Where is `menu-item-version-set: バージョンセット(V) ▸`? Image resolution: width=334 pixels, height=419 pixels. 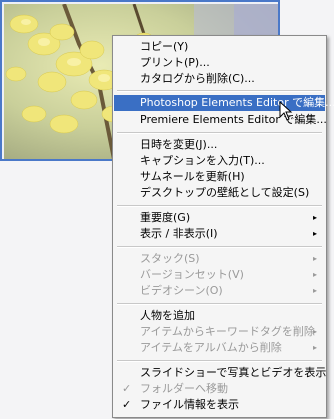
menu-item-version-set: バージョンセット(V) ▸ is located at coordinates (219, 275).